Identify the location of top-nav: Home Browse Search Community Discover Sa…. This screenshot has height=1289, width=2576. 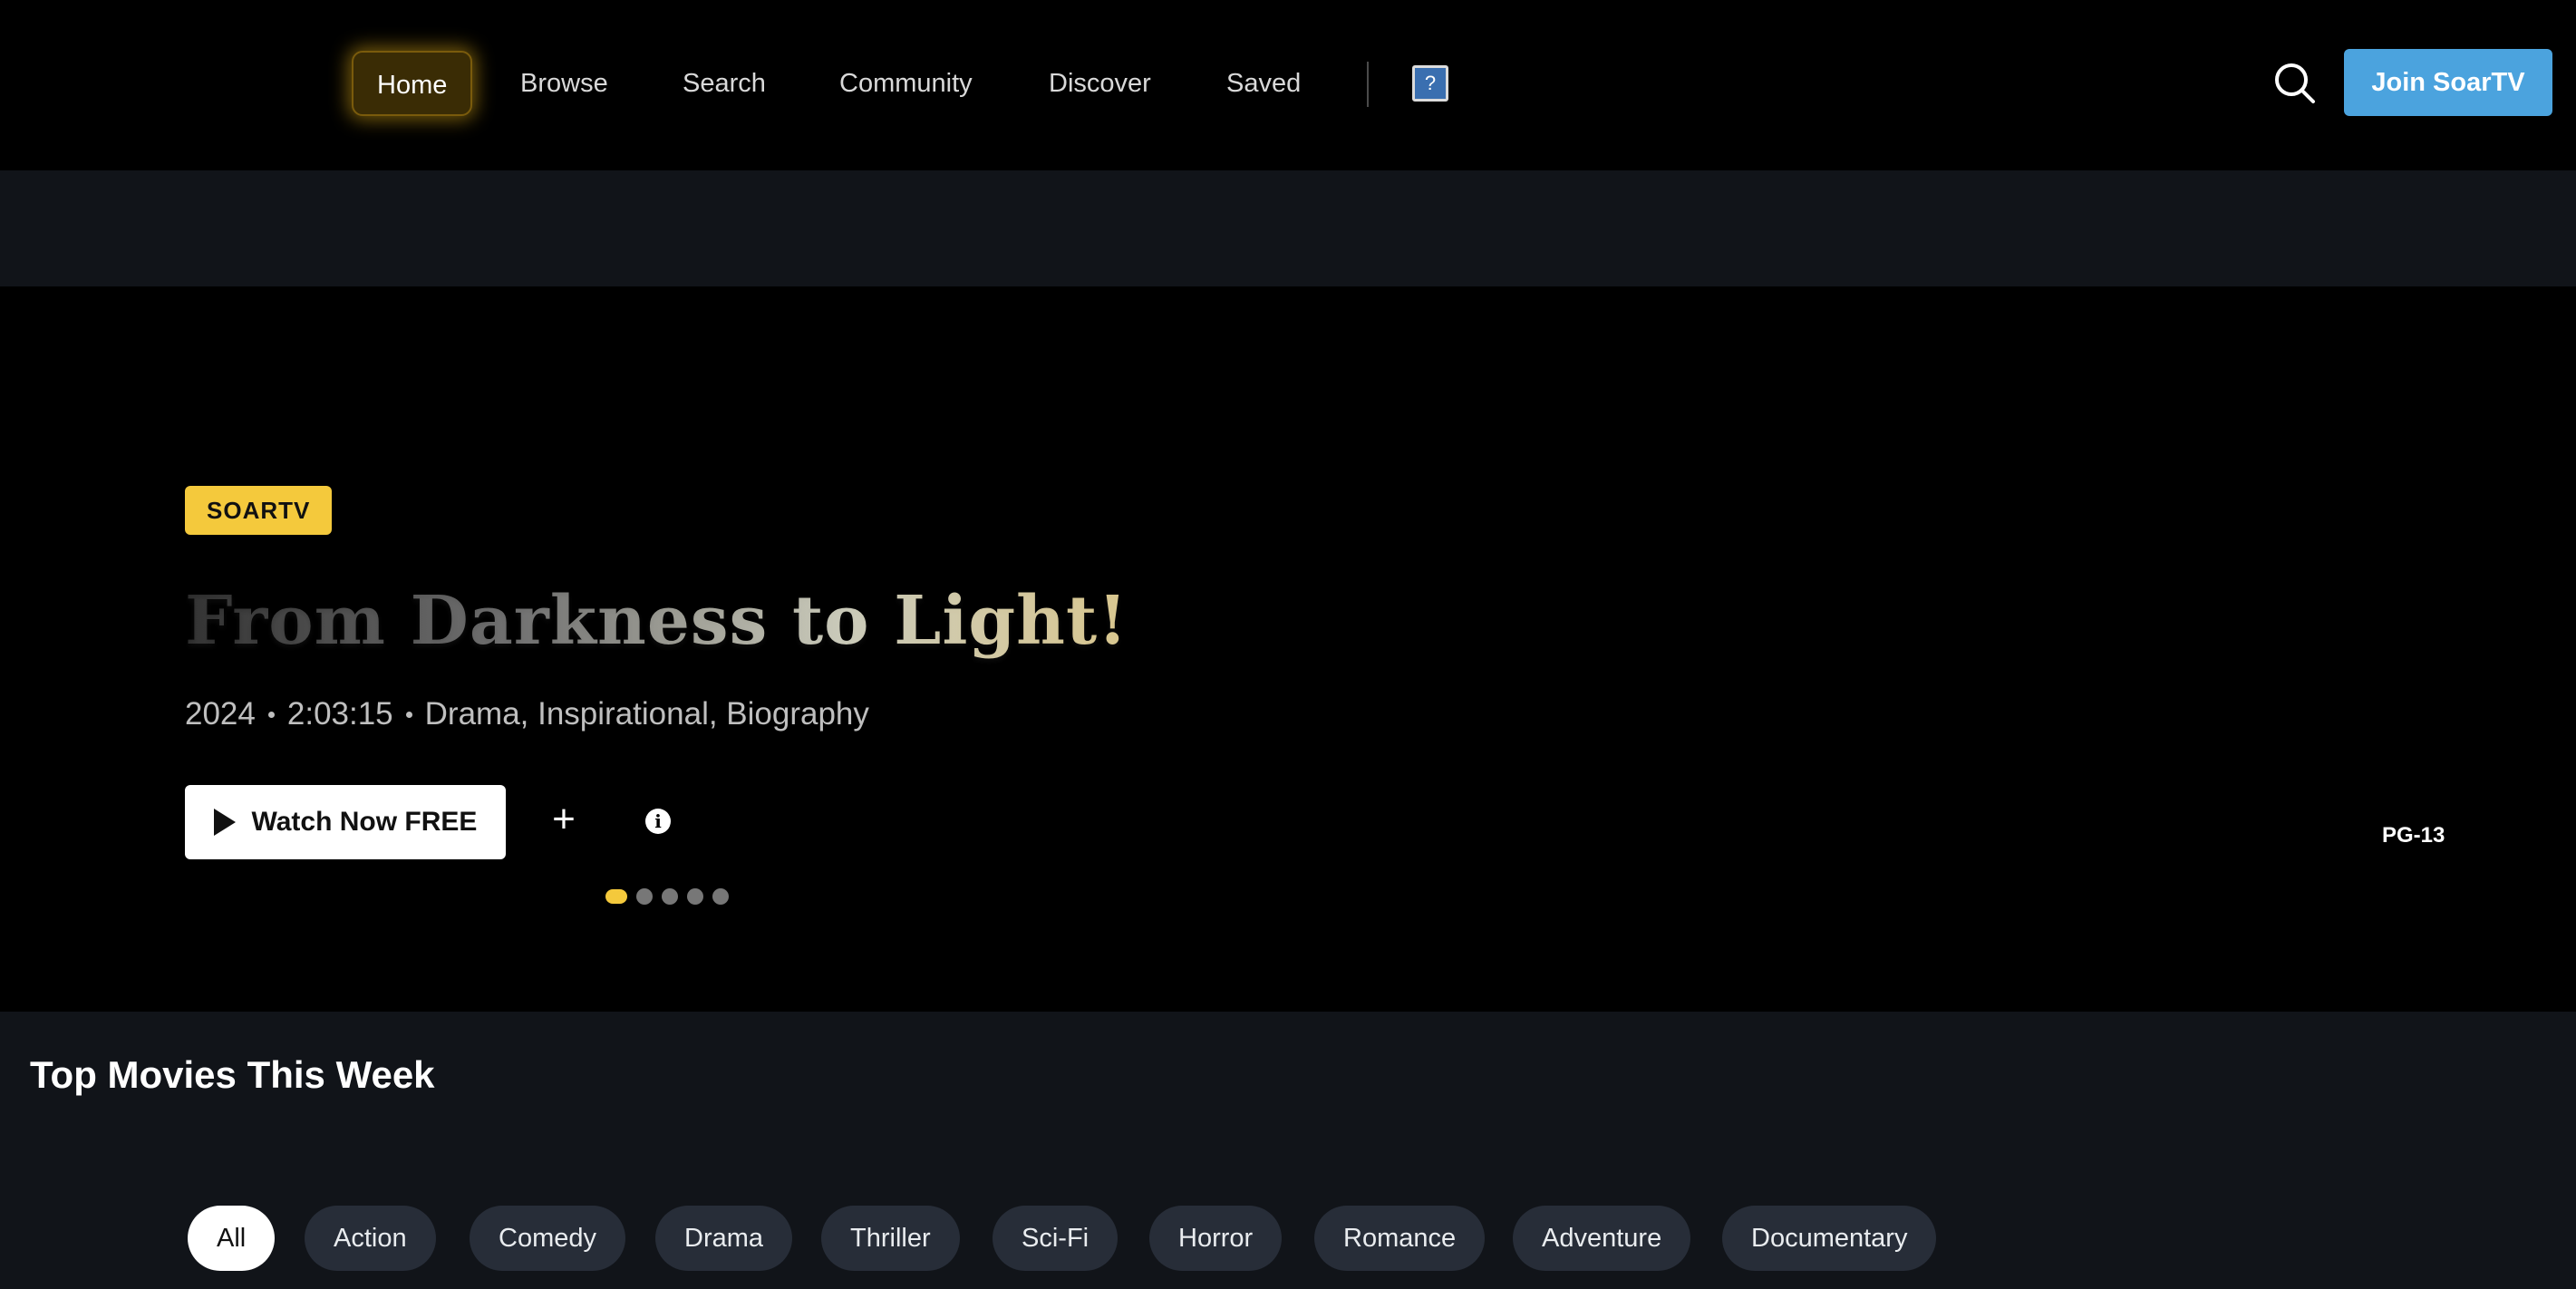
(1288, 85).